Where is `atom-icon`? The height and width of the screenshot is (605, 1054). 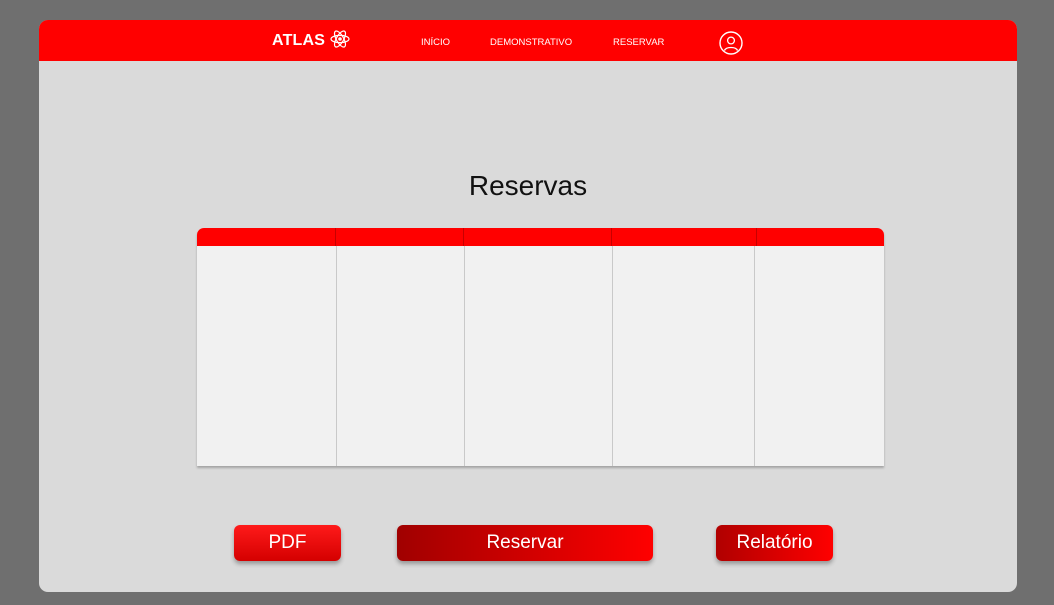 atom-icon is located at coordinates (340, 41).